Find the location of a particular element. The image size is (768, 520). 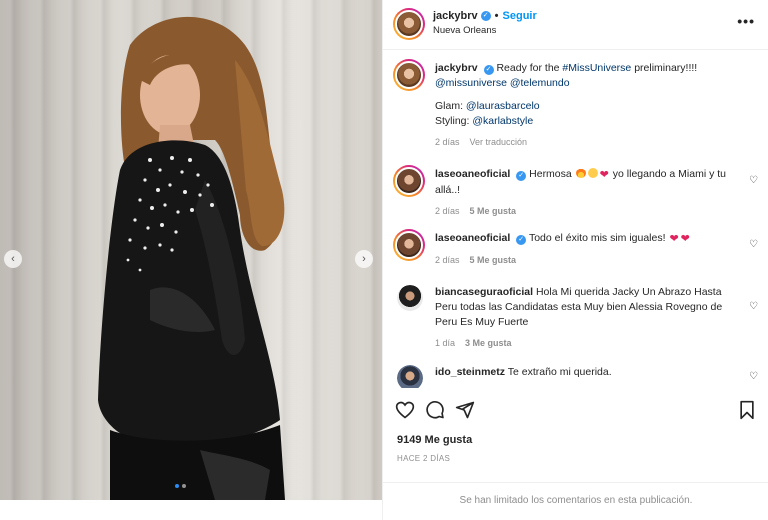

caption-text: preliminary!!!! is located at coordinates (664, 68).